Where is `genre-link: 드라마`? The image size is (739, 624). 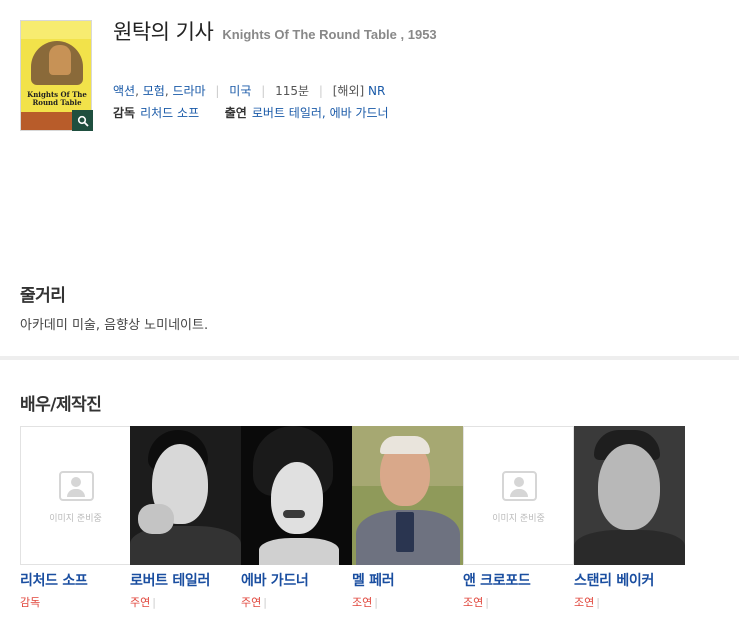
genre-link: 드라마 is located at coordinates (188, 91).